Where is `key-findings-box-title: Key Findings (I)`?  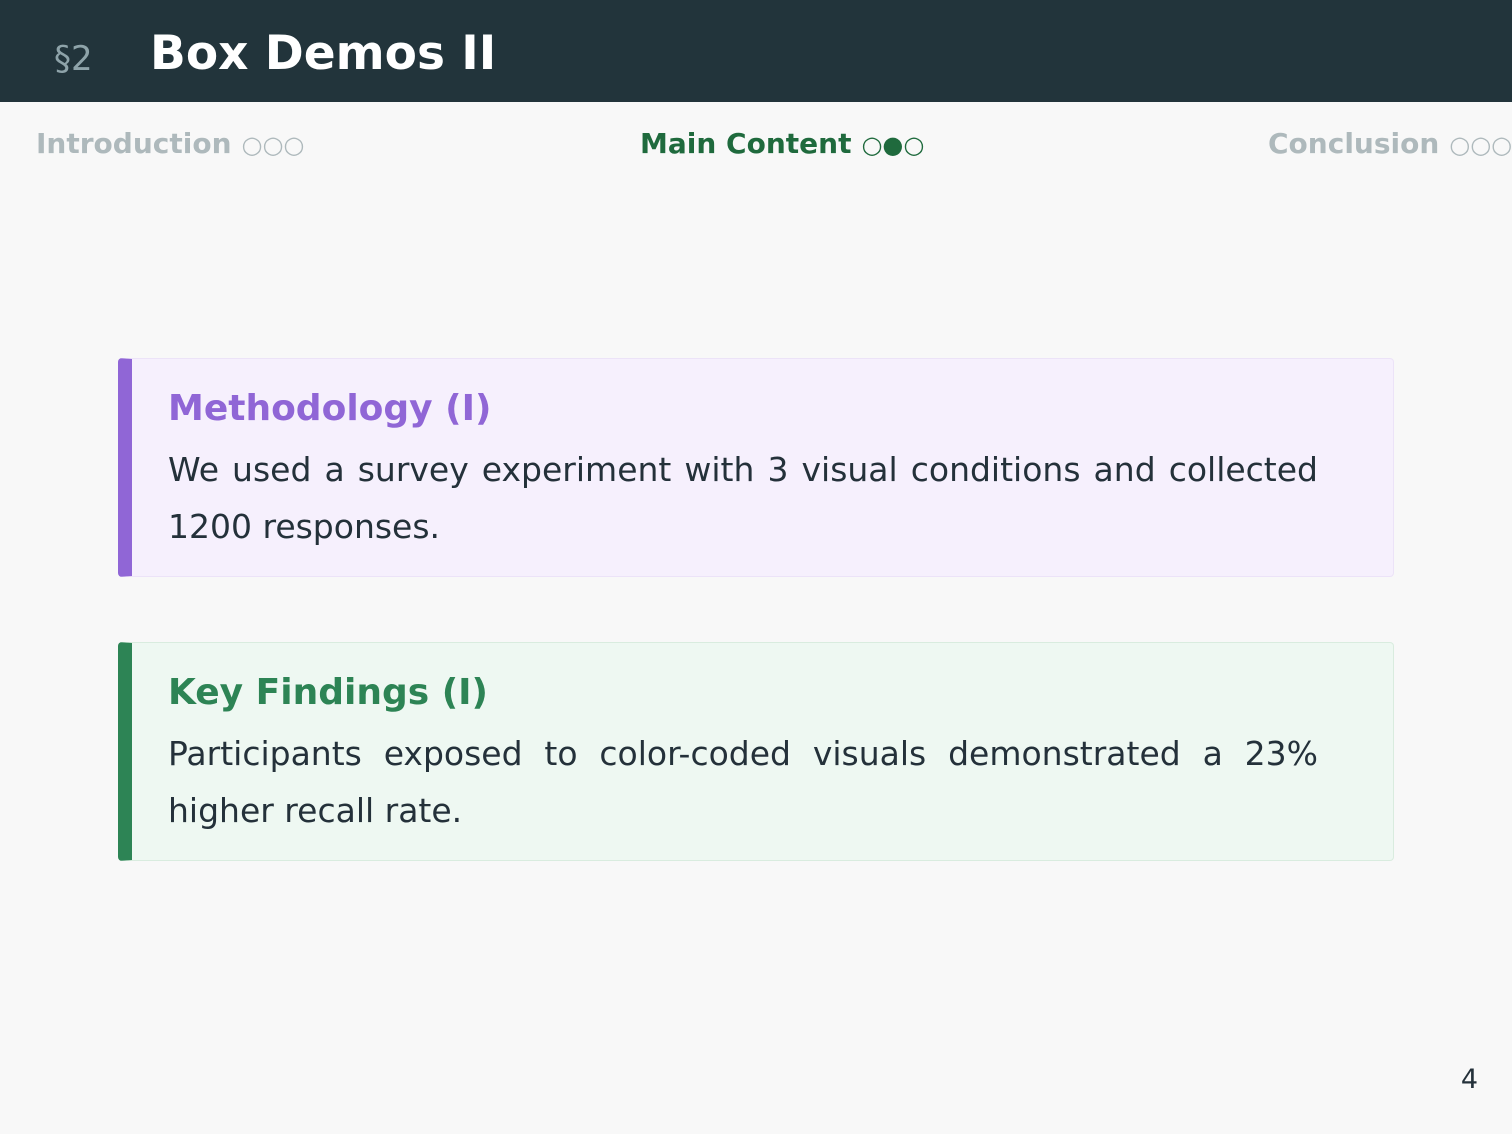
key-findings-box-title: Key Findings (I) is located at coordinates (328, 692).